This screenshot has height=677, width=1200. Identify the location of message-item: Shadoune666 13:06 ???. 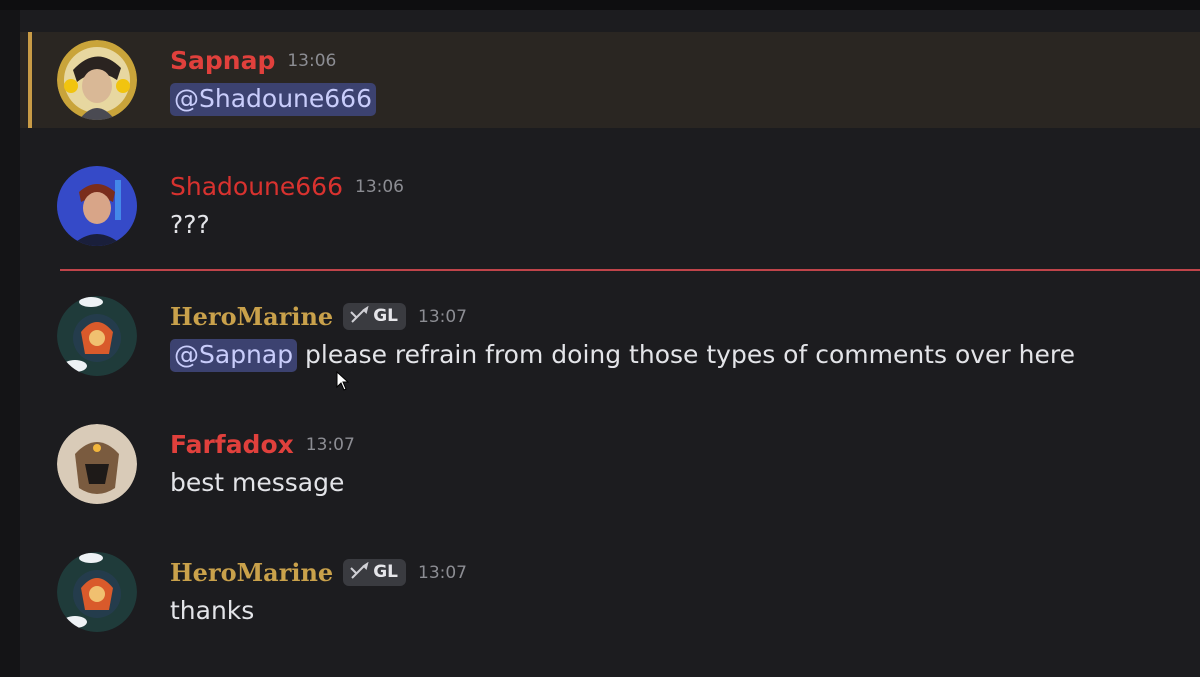
(610, 206).